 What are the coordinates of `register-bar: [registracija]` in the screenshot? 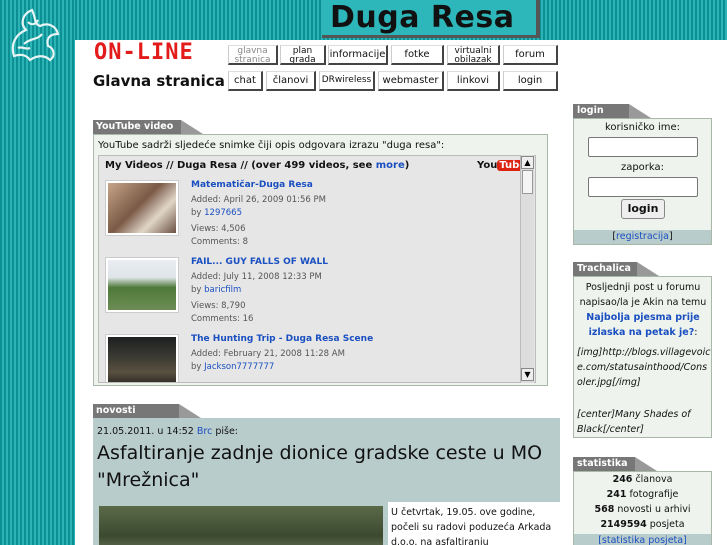 It's located at (642, 237).